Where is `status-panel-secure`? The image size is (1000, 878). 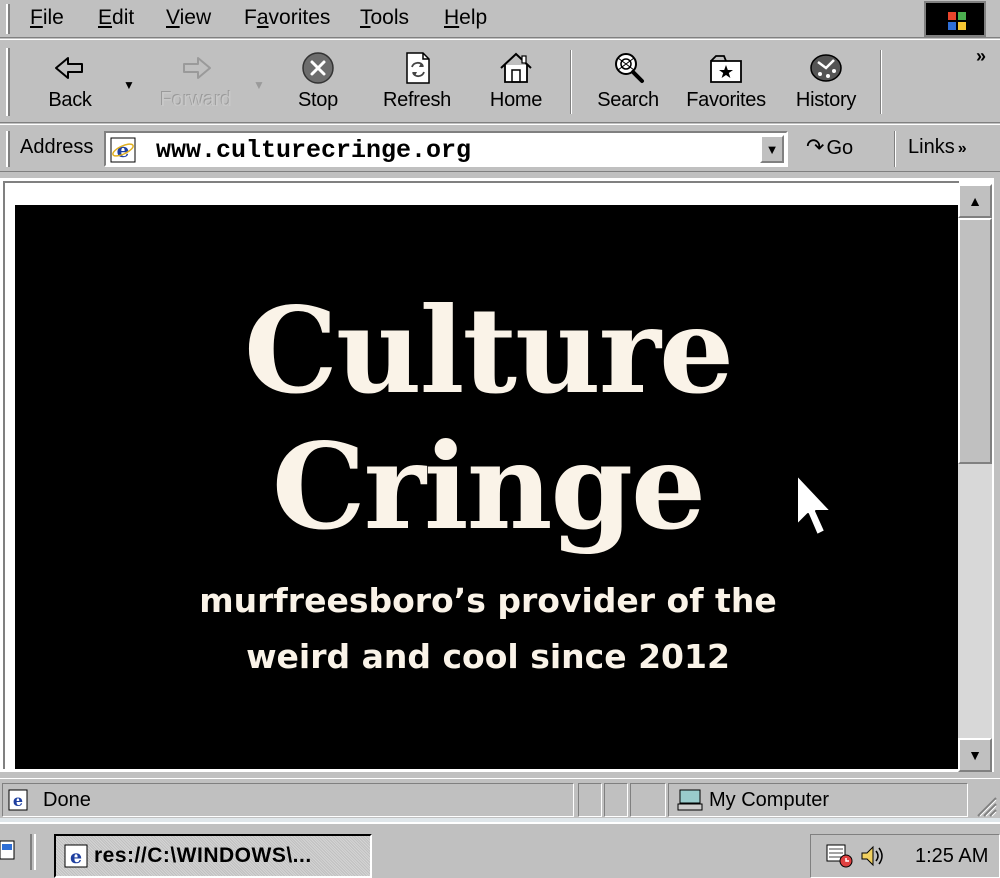 status-panel-secure is located at coordinates (648, 800).